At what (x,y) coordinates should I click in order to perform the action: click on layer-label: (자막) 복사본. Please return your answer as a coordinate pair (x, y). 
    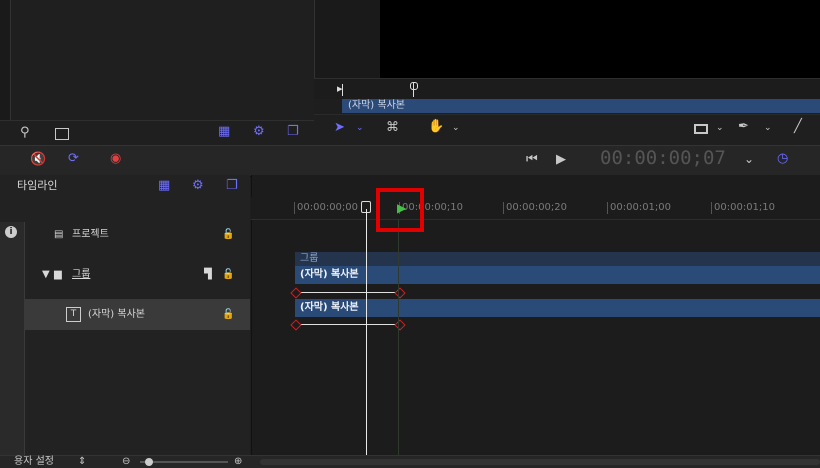
    Looking at the image, I should click on (116, 314).